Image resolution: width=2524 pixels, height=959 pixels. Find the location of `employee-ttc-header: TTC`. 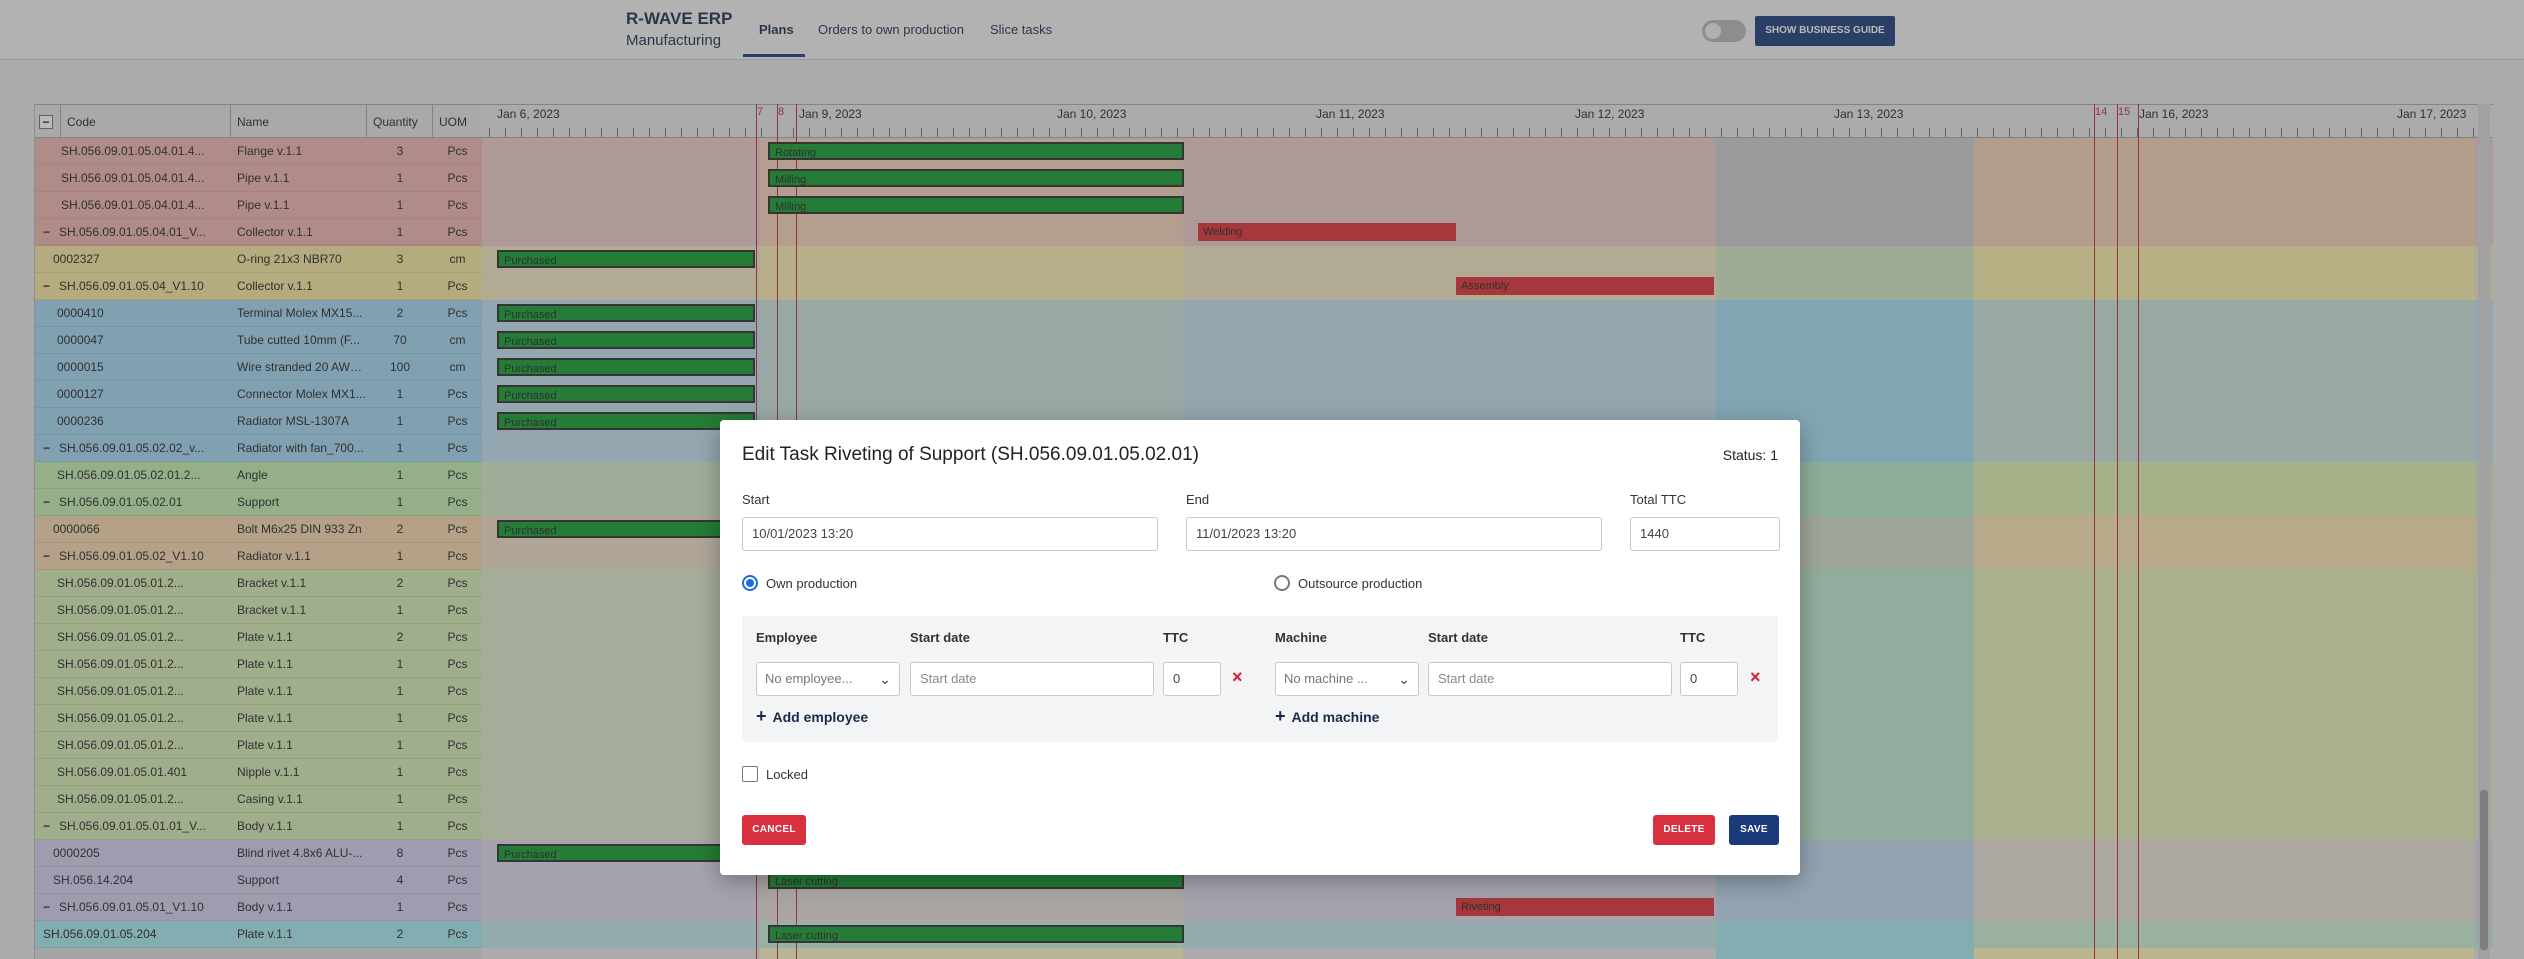

employee-ttc-header: TTC is located at coordinates (1176, 637).